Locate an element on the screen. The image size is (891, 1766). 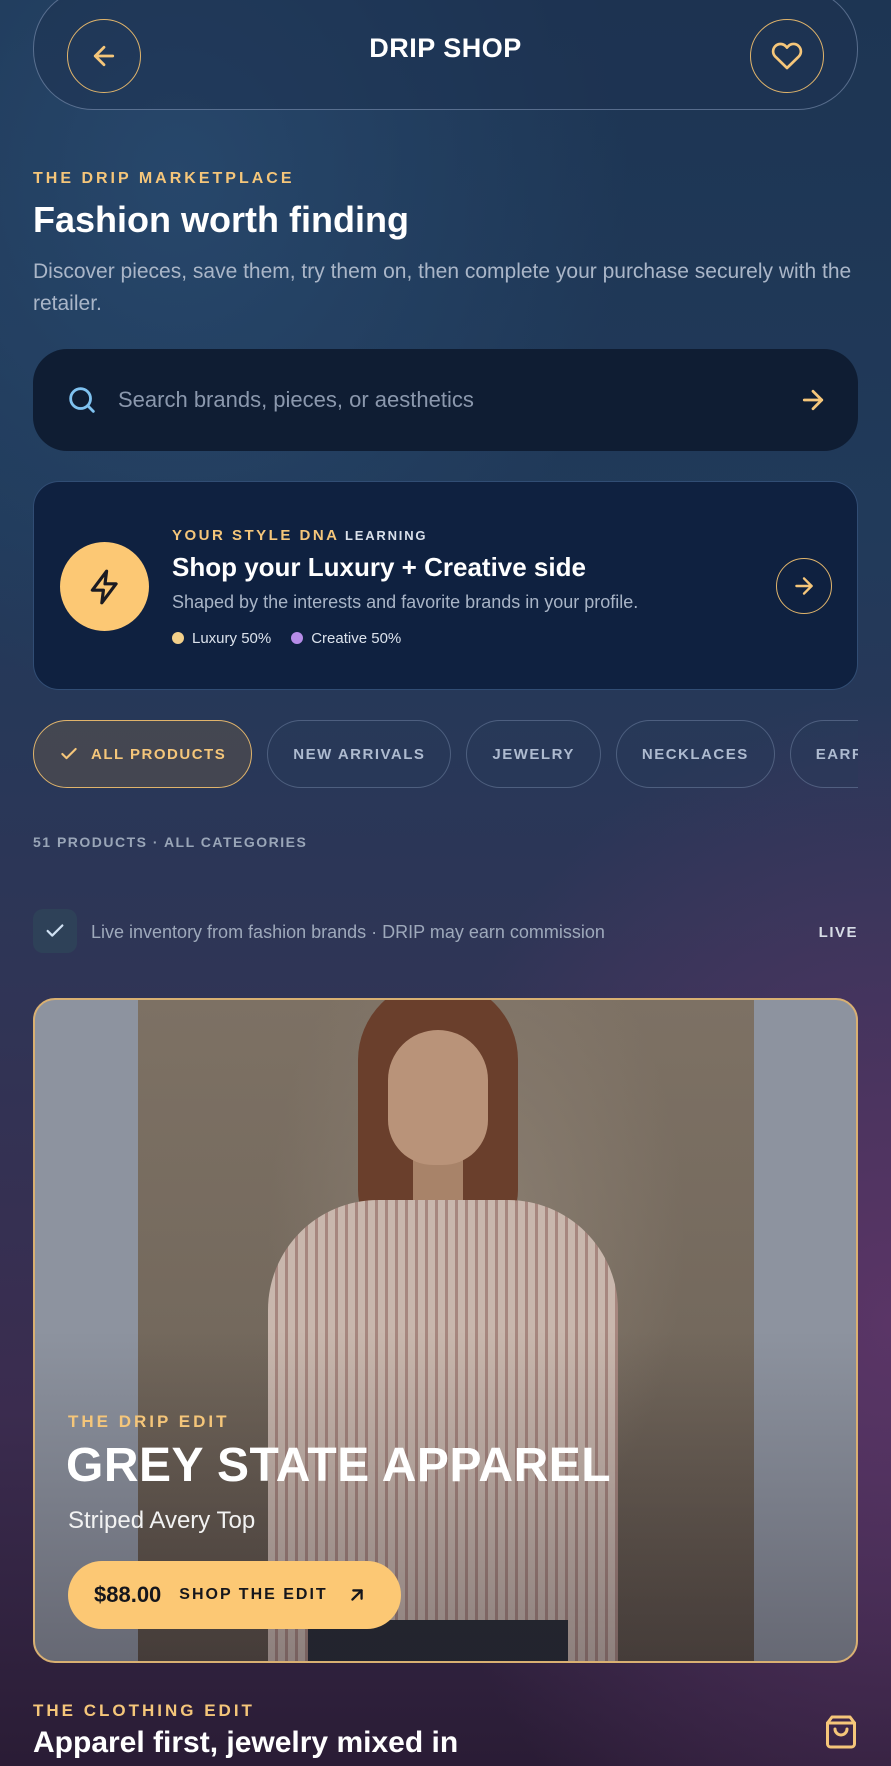
search-icon is located at coordinates (82, 400).